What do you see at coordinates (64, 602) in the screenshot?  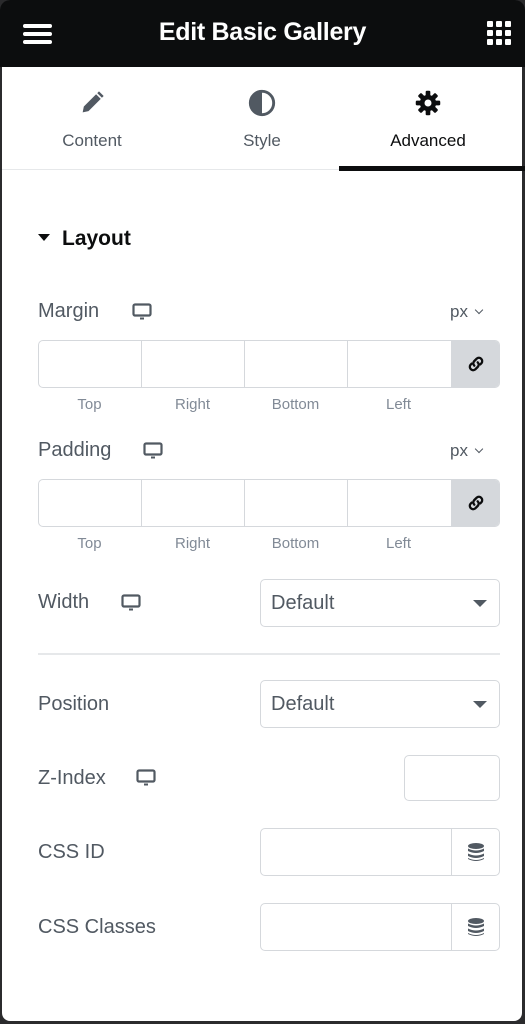 I see `width-label: Width` at bounding box center [64, 602].